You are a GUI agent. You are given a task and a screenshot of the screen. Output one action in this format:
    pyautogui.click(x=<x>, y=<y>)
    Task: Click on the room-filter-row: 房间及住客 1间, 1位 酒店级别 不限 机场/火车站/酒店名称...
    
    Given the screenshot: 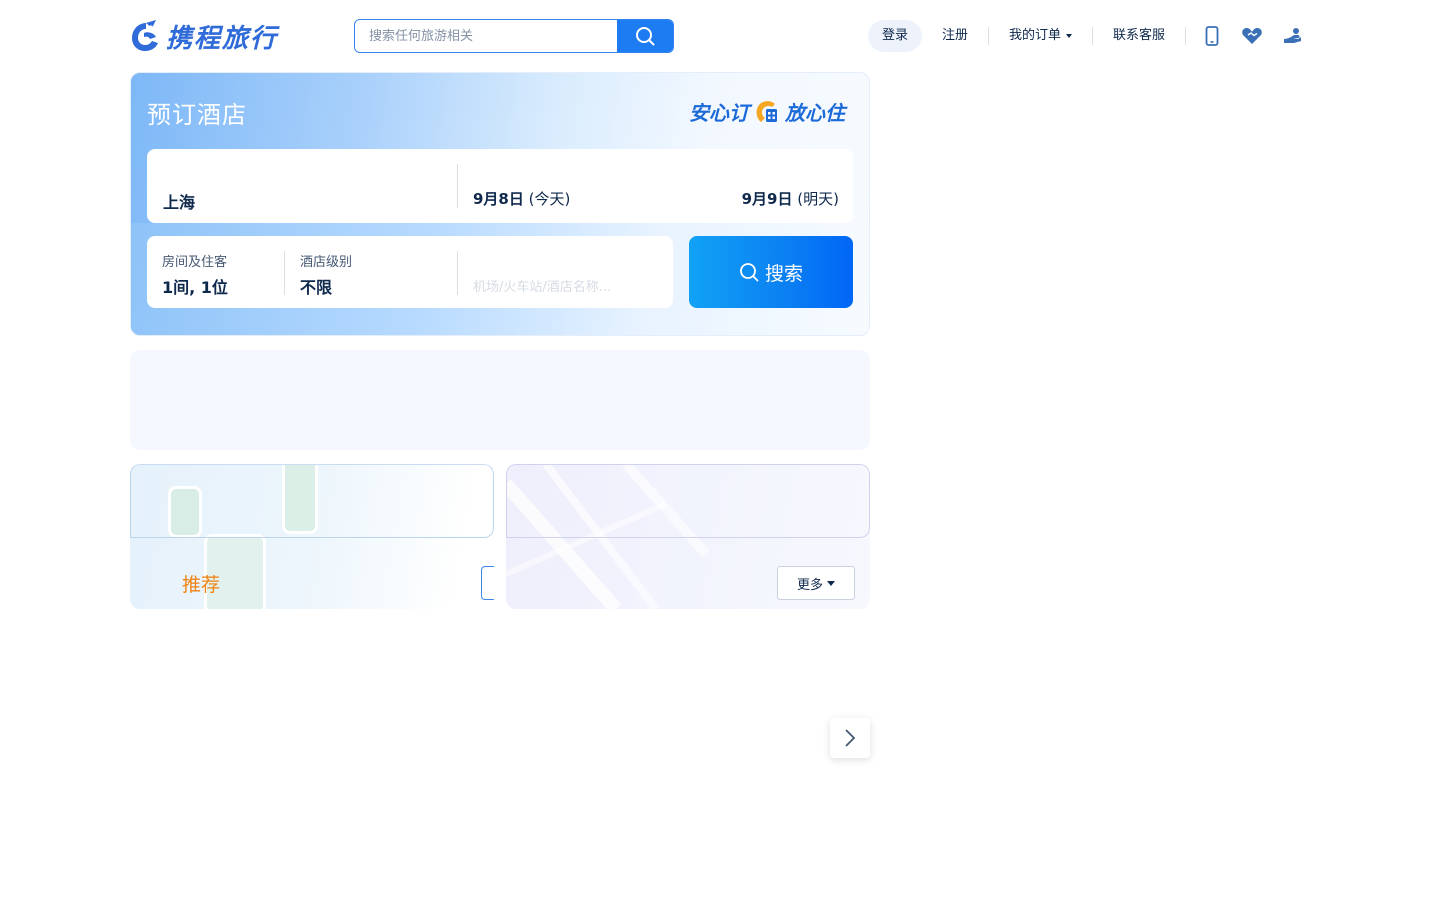 What is the action you would take?
    pyautogui.click(x=410, y=272)
    